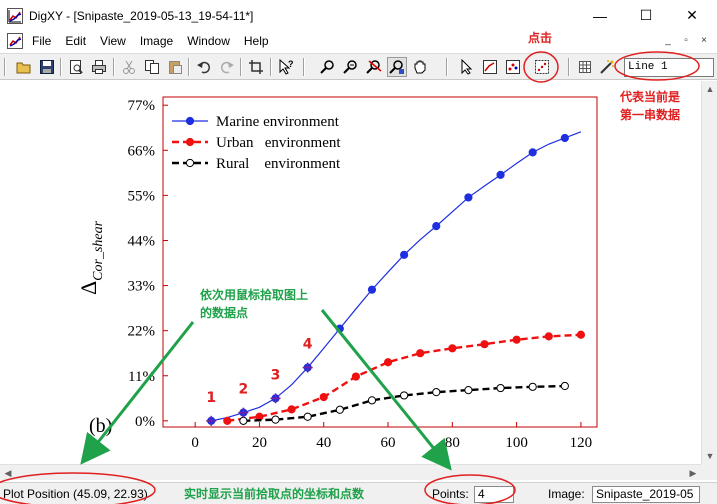 The image size is (717, 504). Describe the element at coordinates (129, 67) in the screenshot. I see `cut-icon` at that location.